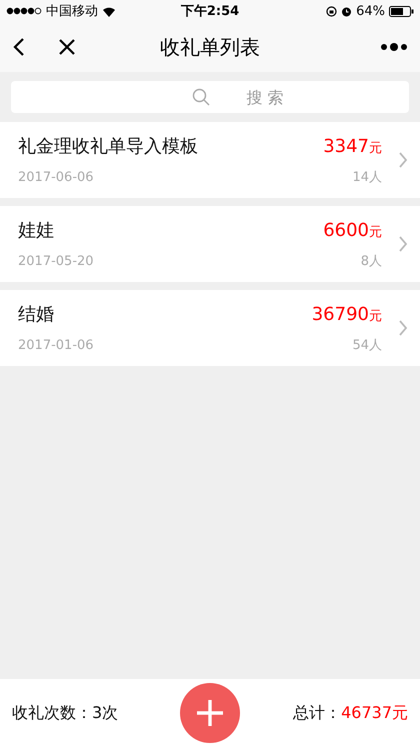 The width and height of the screenshot is (420, 747). Describe the element at coordinates (210, 244) in the screenshot. I see `record-item: 娃娃 6600元 2017-05-20 8人` at that location.